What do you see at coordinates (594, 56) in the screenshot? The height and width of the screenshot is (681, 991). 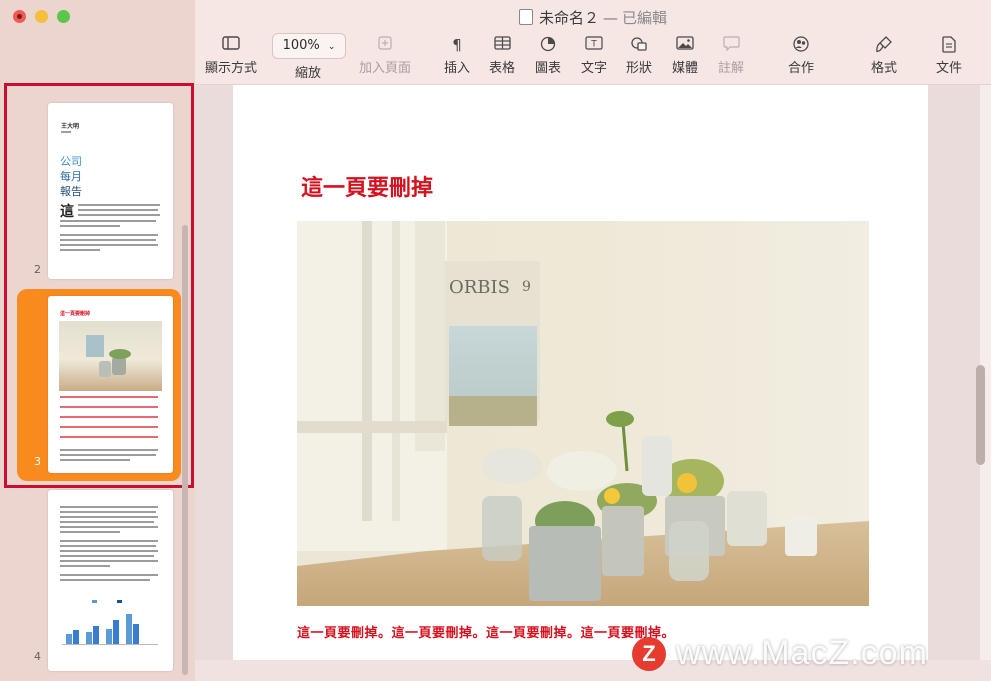 I see `text-button: T 文字` at bounding box center [594, 56].